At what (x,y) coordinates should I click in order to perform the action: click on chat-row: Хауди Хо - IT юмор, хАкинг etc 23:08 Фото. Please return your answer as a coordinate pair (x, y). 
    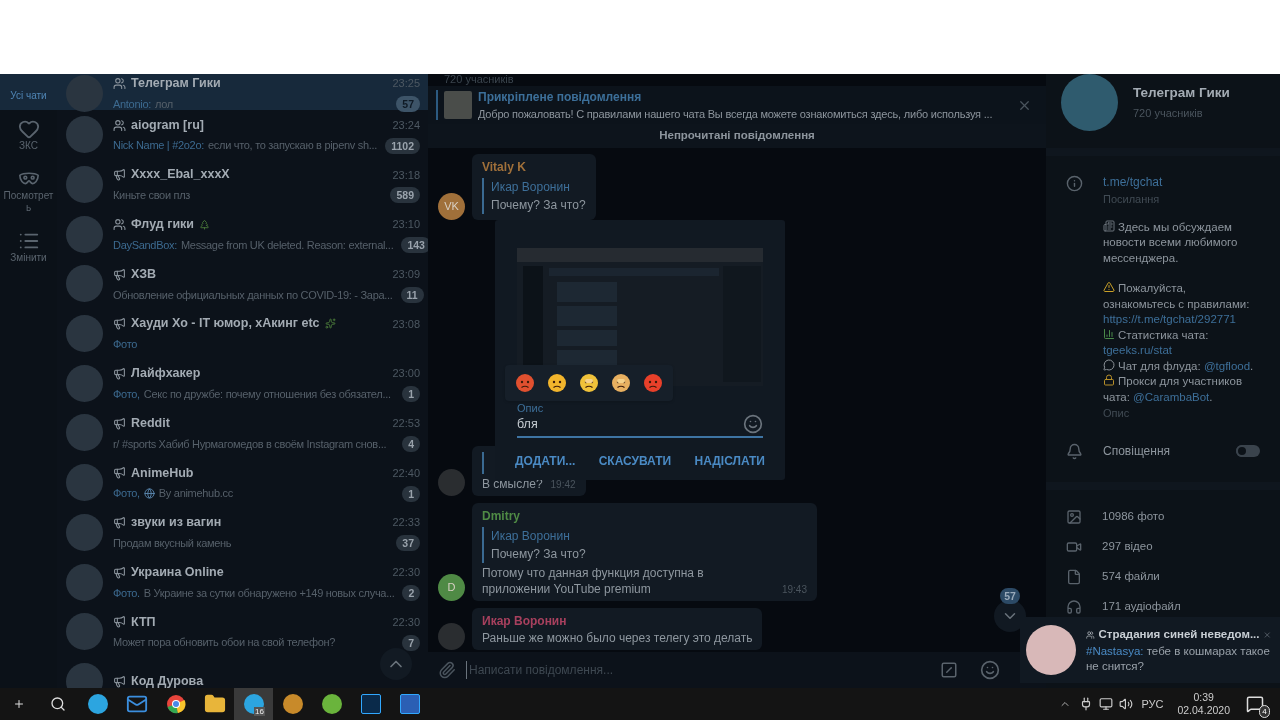
    Looking at the image, I should click on (242, 333).